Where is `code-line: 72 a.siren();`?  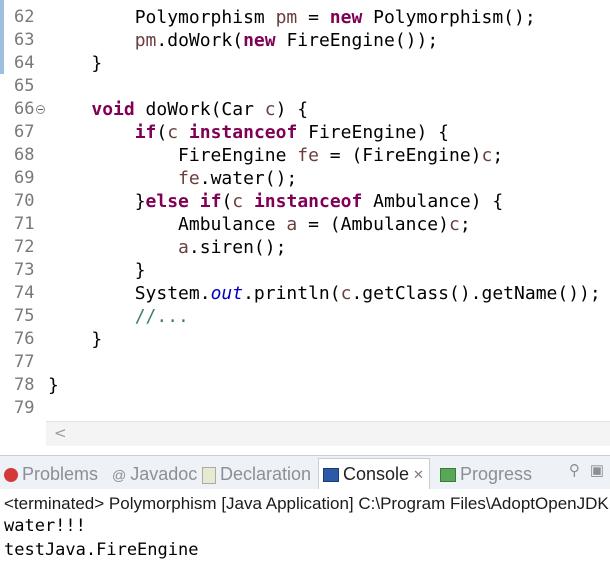 code-line: 72 a.siren(); is located at coordinates (305, 247).